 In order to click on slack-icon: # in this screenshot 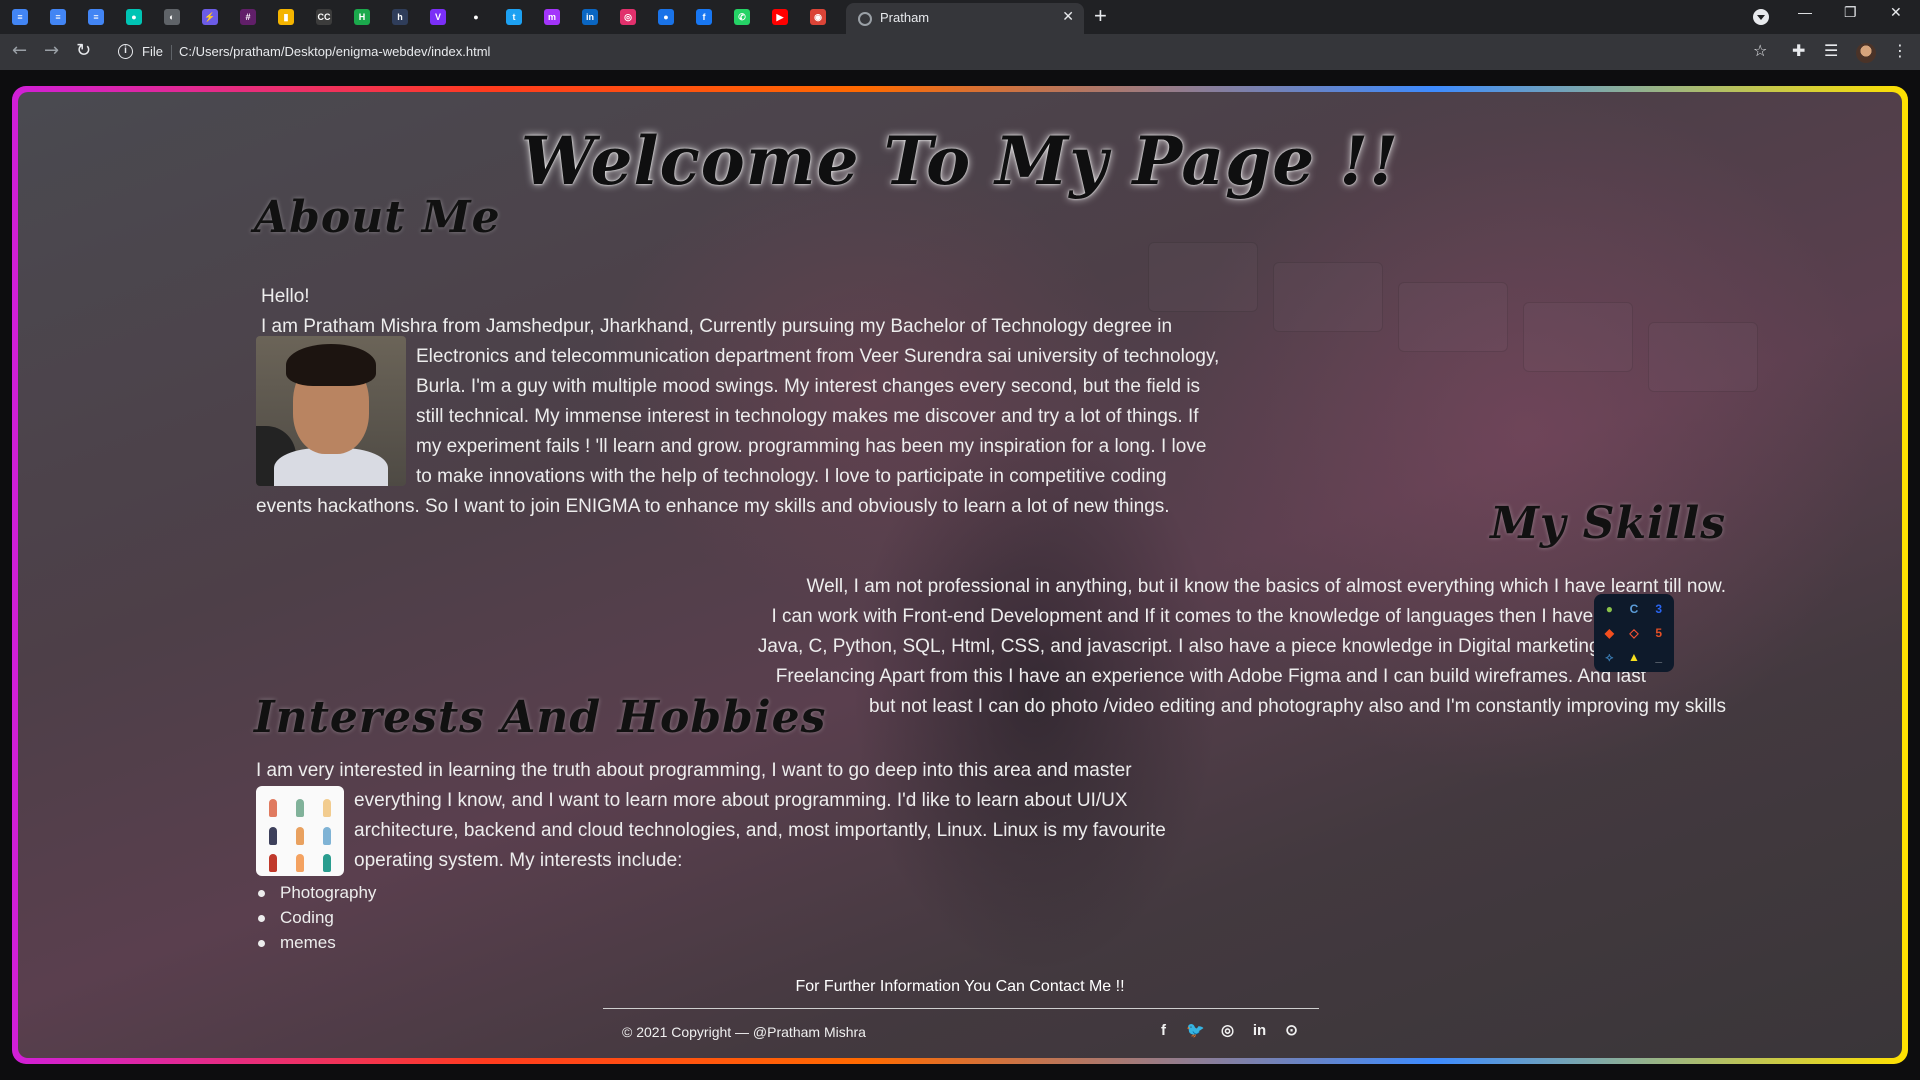, I will do `click(248, 17)`.